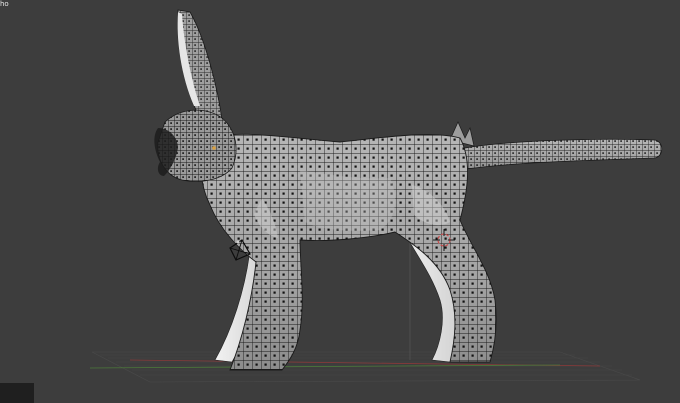 Image resolution: width=680 pixels, height=403 pixels. I want to click on eye-highlight, so click(214, 148).